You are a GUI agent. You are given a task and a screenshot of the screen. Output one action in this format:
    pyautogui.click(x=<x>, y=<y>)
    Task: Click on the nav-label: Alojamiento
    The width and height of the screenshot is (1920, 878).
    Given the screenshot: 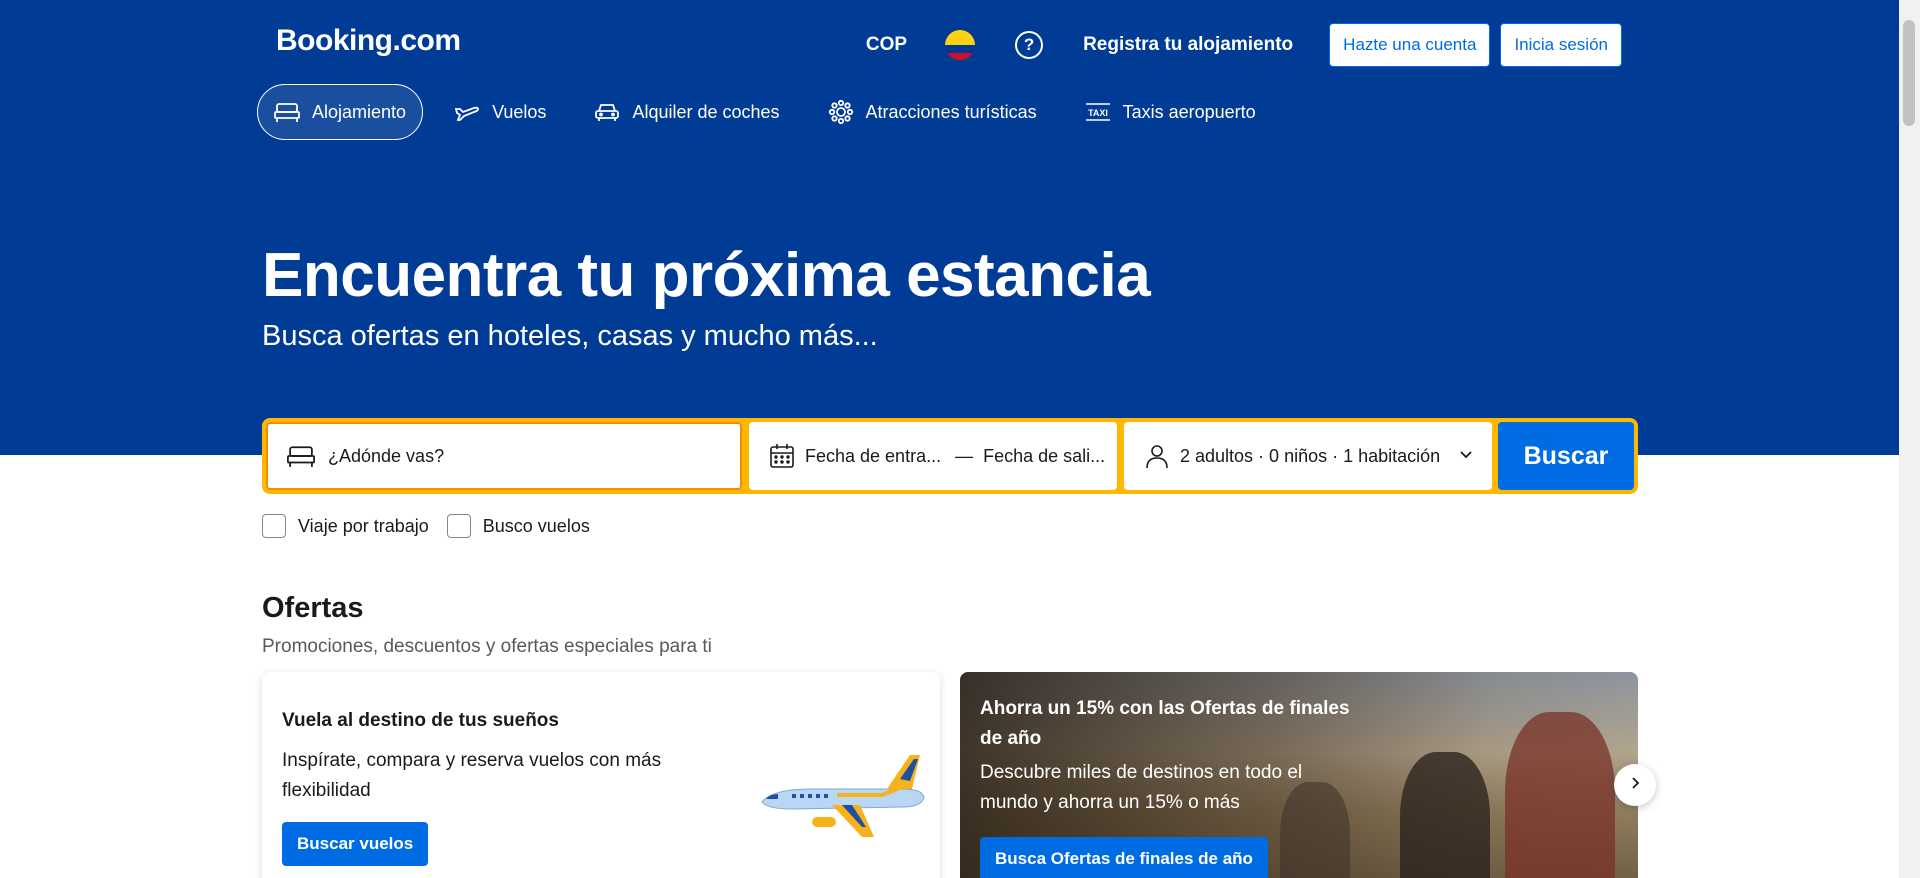 What is the action you would take?
    pyautogui.click(x=359, y=111)
    